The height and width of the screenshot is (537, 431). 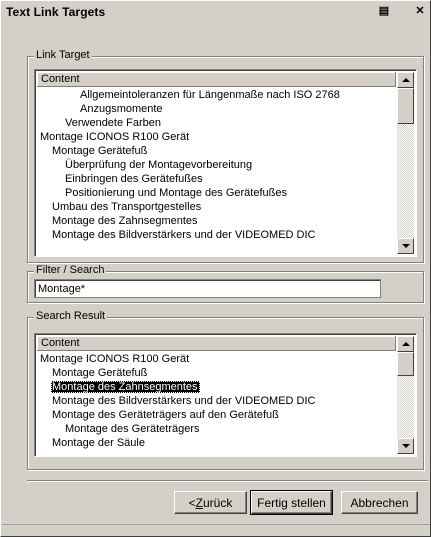 What do you see at coordinates (63, 55) in the screenshot?
I see `link-target-label: Link Target` at bounding box center [63, 55].